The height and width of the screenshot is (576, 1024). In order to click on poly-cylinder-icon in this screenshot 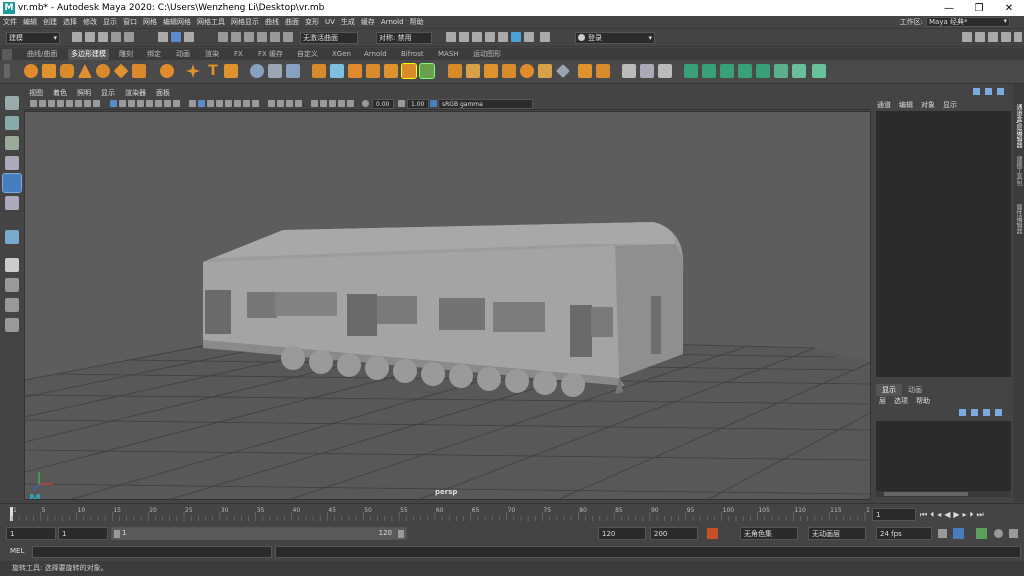, I will do `click(67, 71)`.